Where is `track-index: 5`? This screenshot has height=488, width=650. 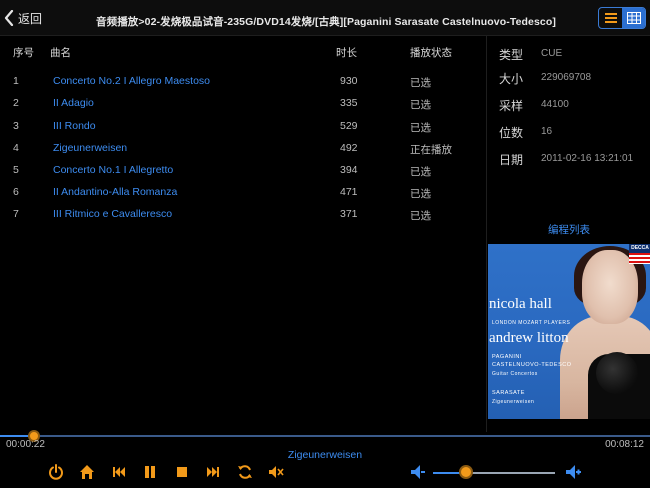 track-index: 5 is located at coordinates (16, 170).